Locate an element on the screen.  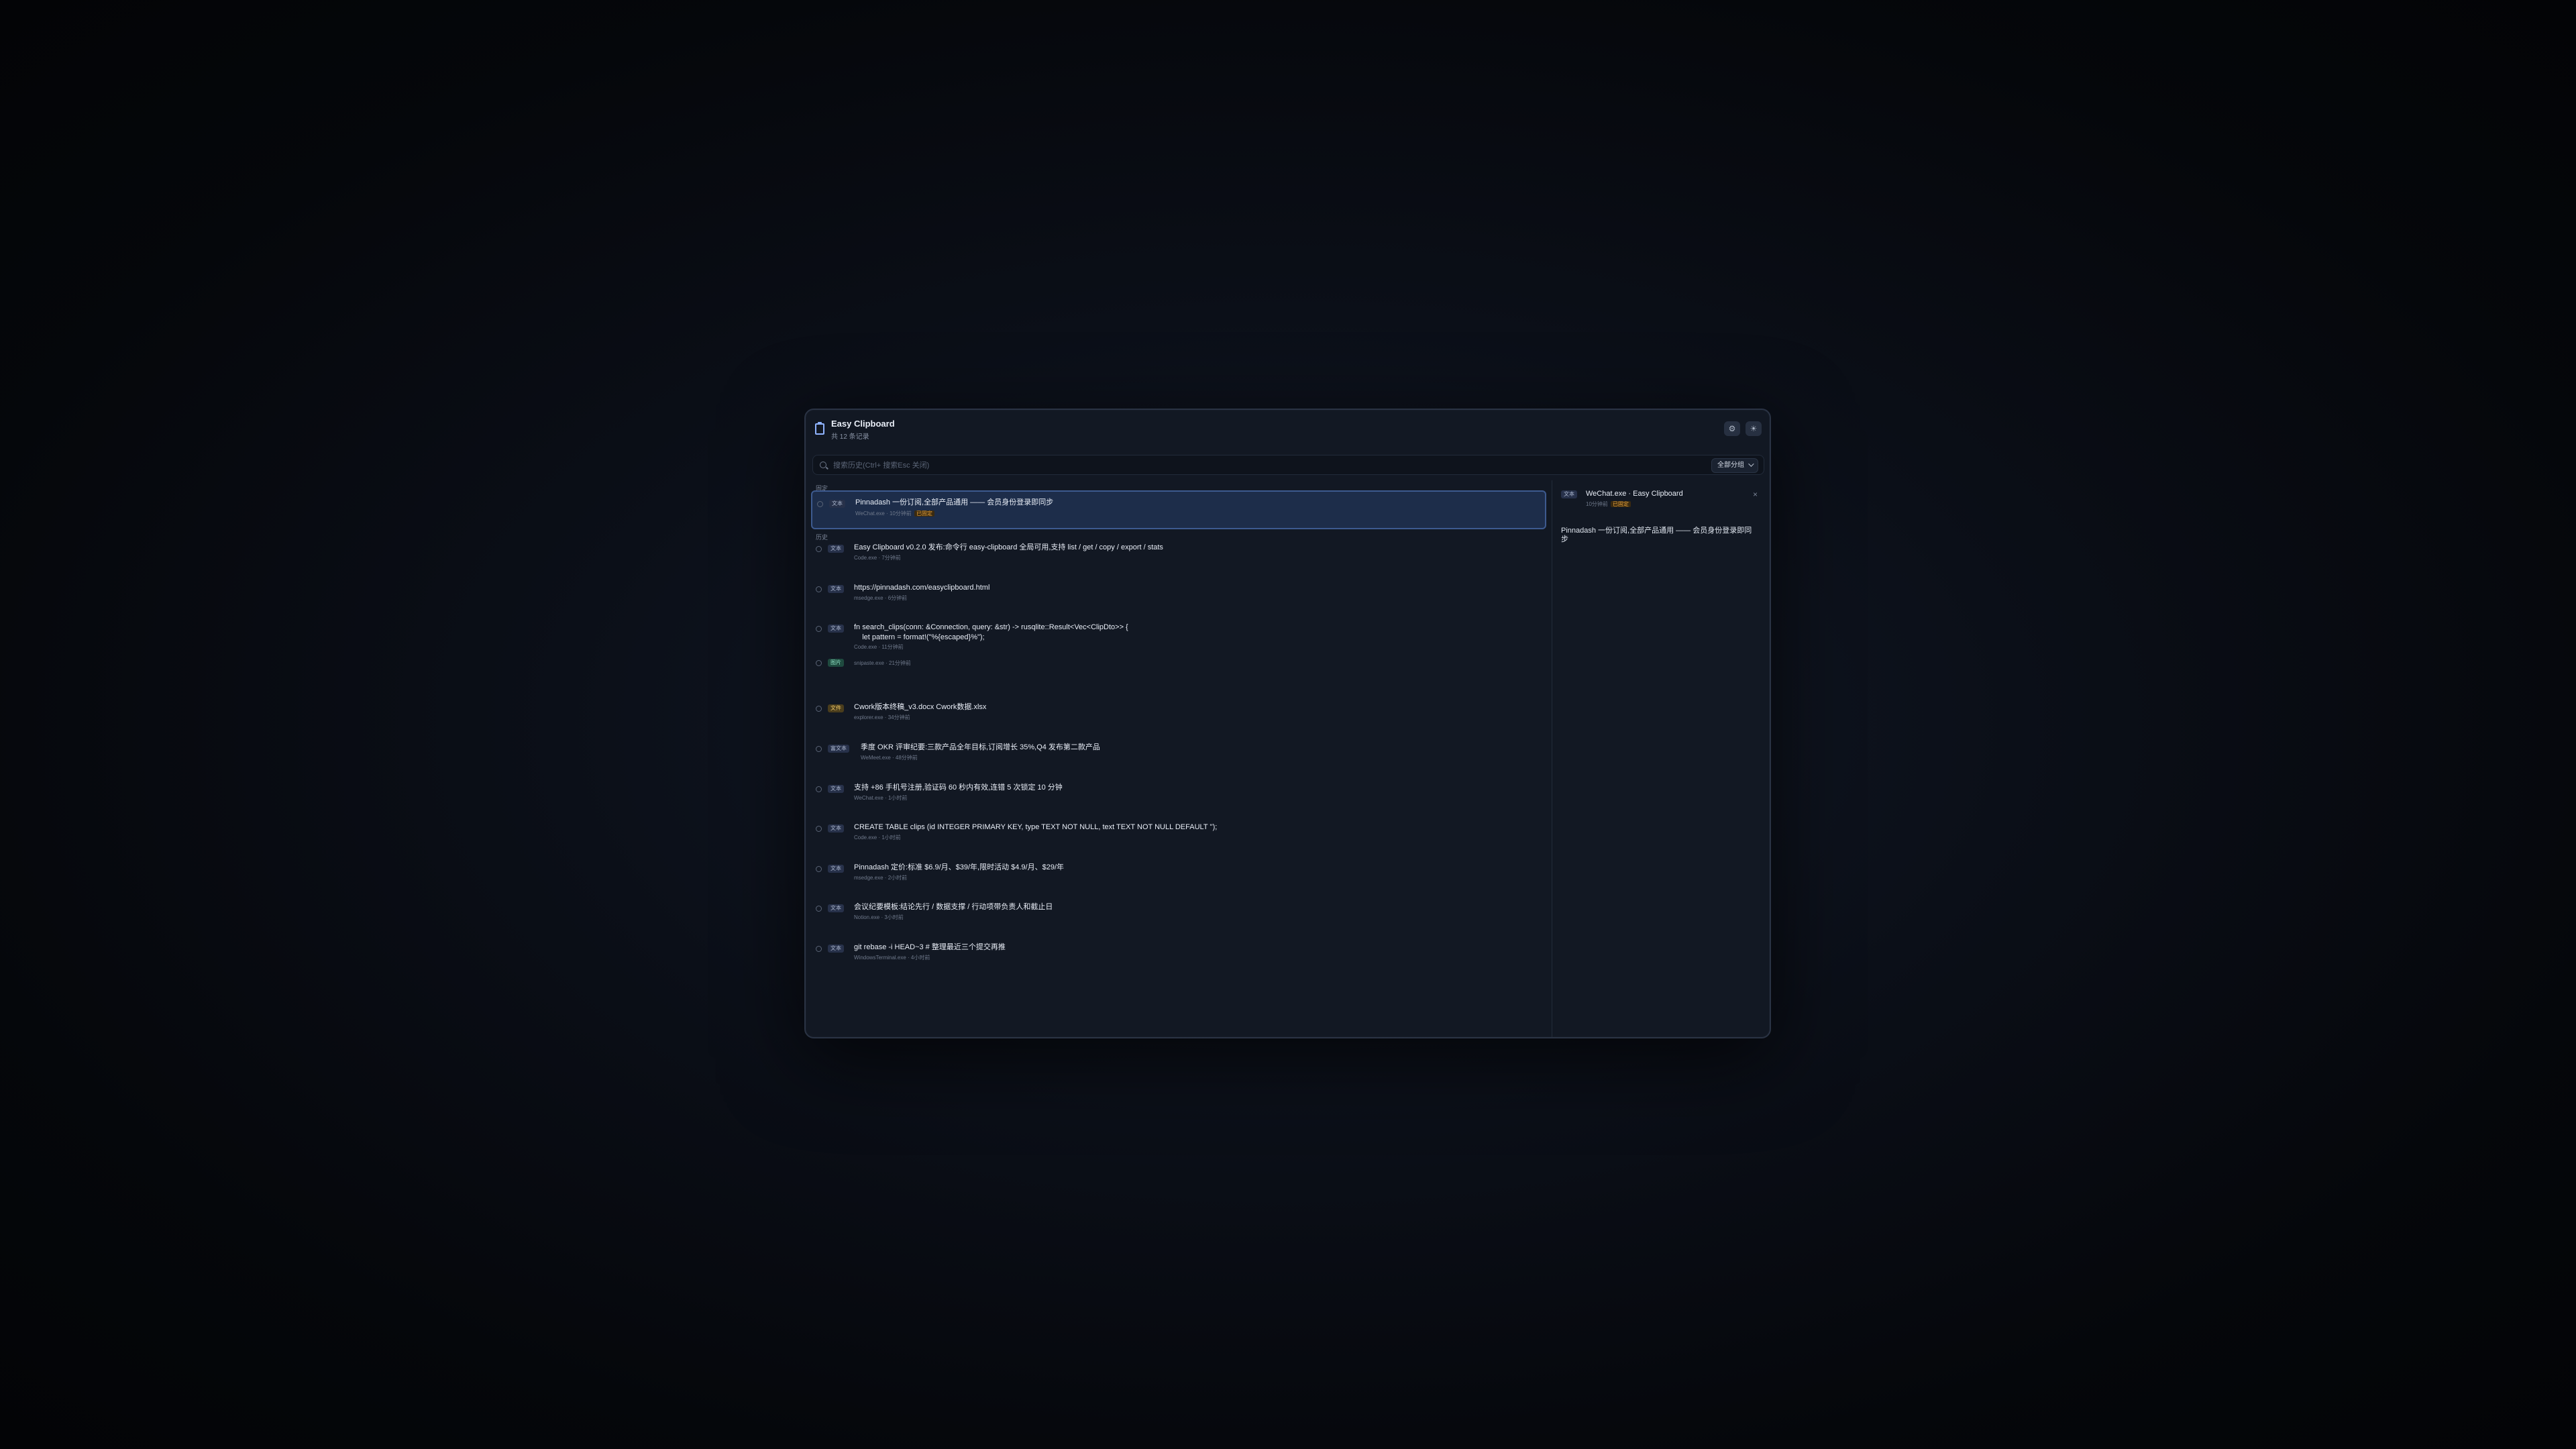
gear-icon: ⚙ is located at coordinates (1732, 428).